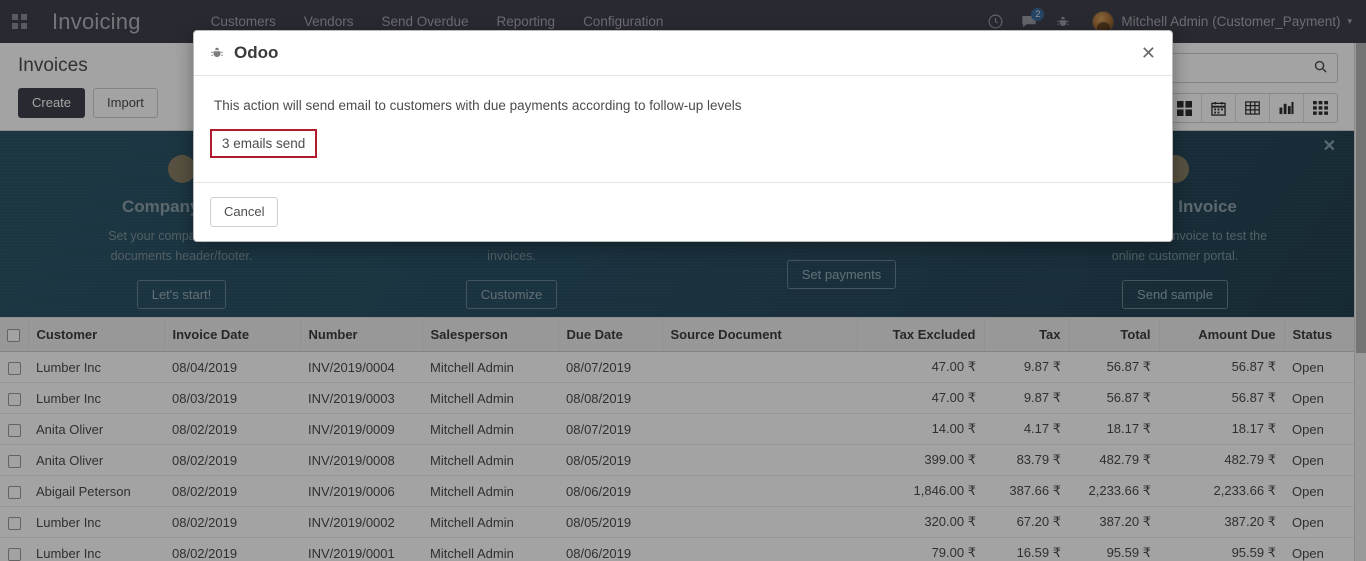 The width and height of the screenshot is (1366, 561). What do you see at coordinates (217, 53) in the screenshot?
I see `bug-icon` at bounding box center [217, 53].